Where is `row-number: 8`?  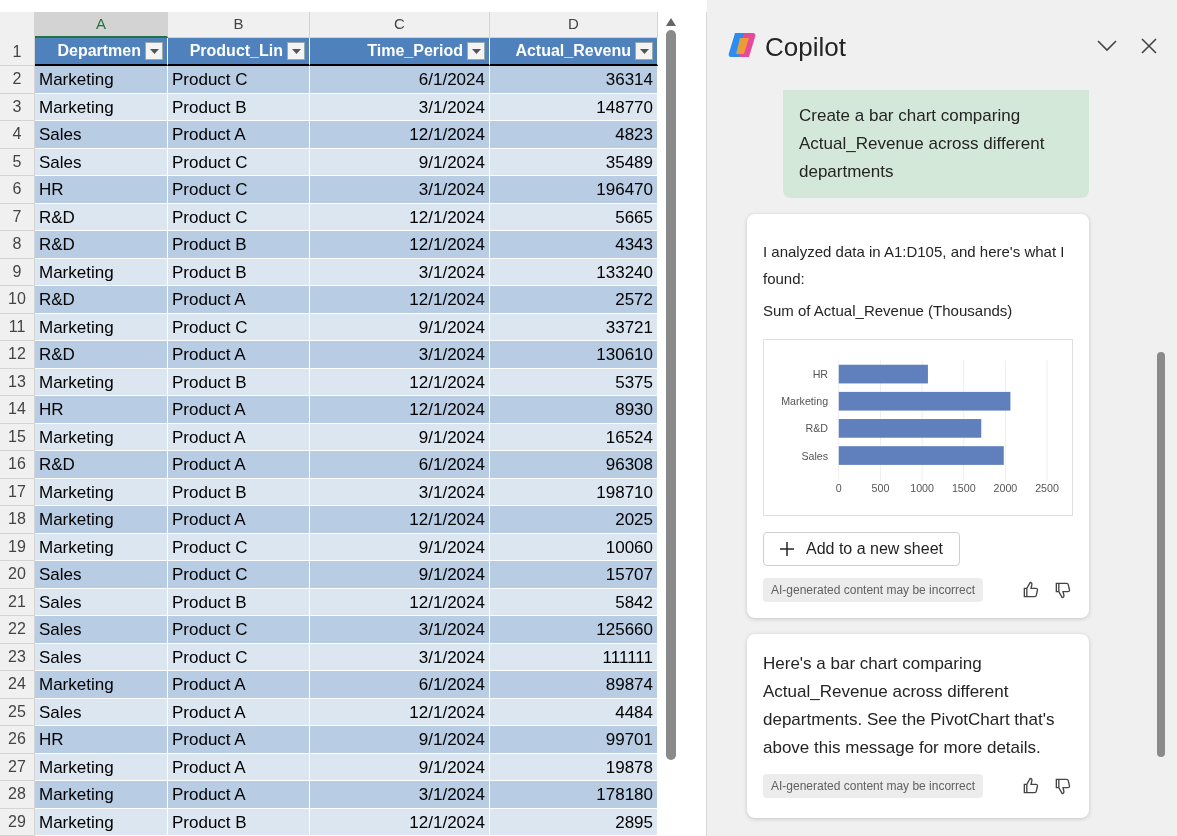
row-number: 8 is located at coordinates (17, 245).